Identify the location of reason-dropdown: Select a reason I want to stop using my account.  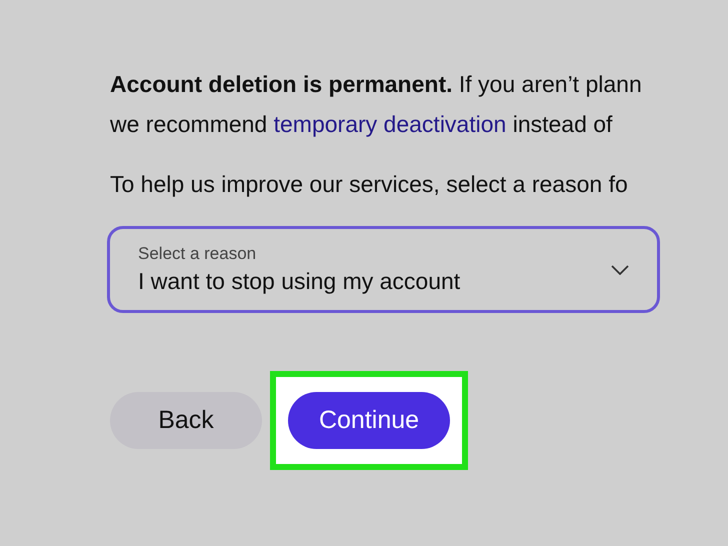
(383, 269).